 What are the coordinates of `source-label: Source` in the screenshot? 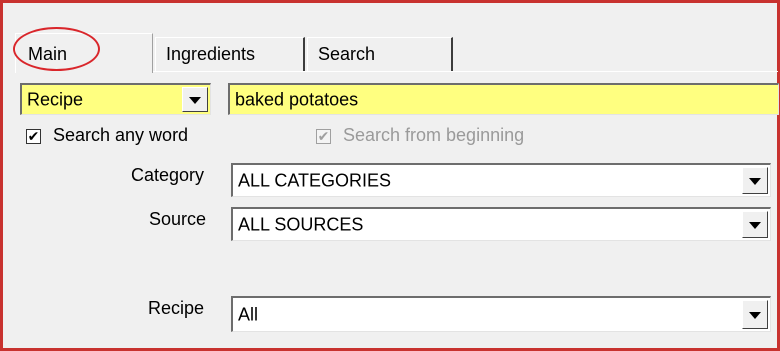 It's located at (178, 219).